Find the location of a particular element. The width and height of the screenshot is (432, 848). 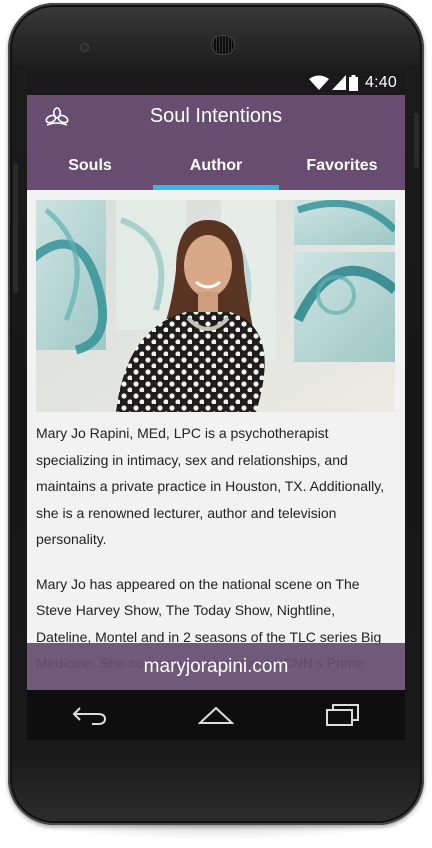

app-title: Soul Intentions is located at coordinates (216, 116).